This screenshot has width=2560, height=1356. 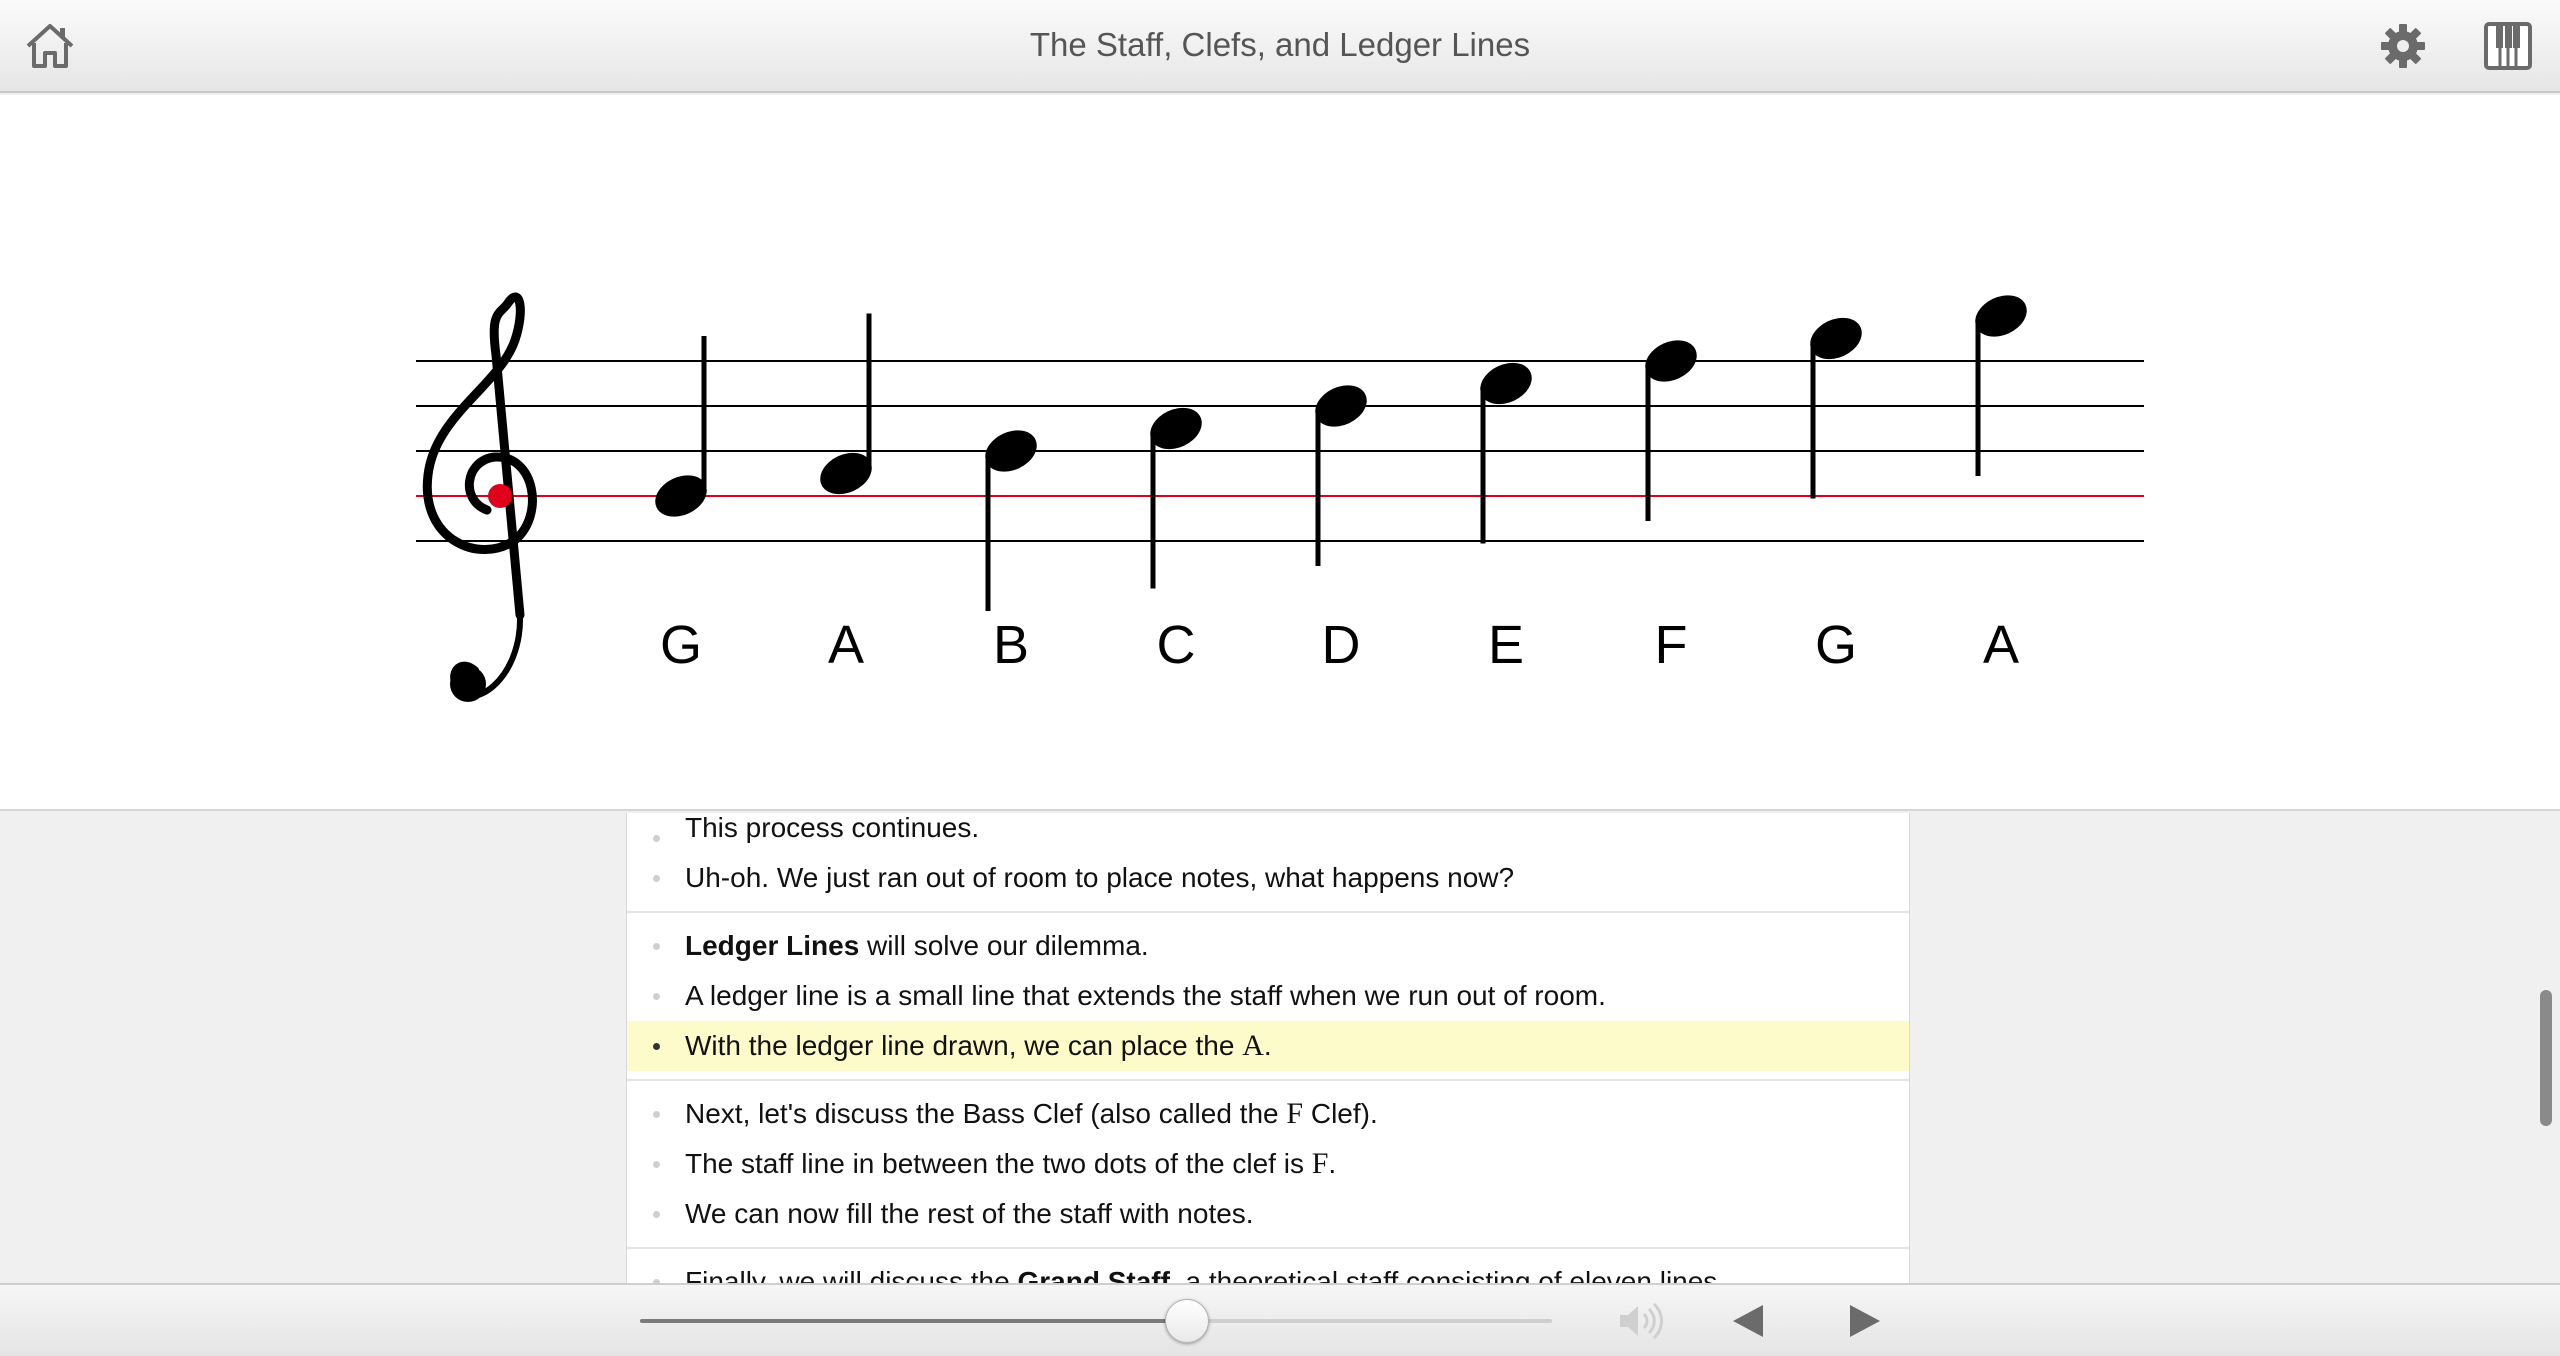 I want to click on note-name-label: F, so click(x=1671, y=645).